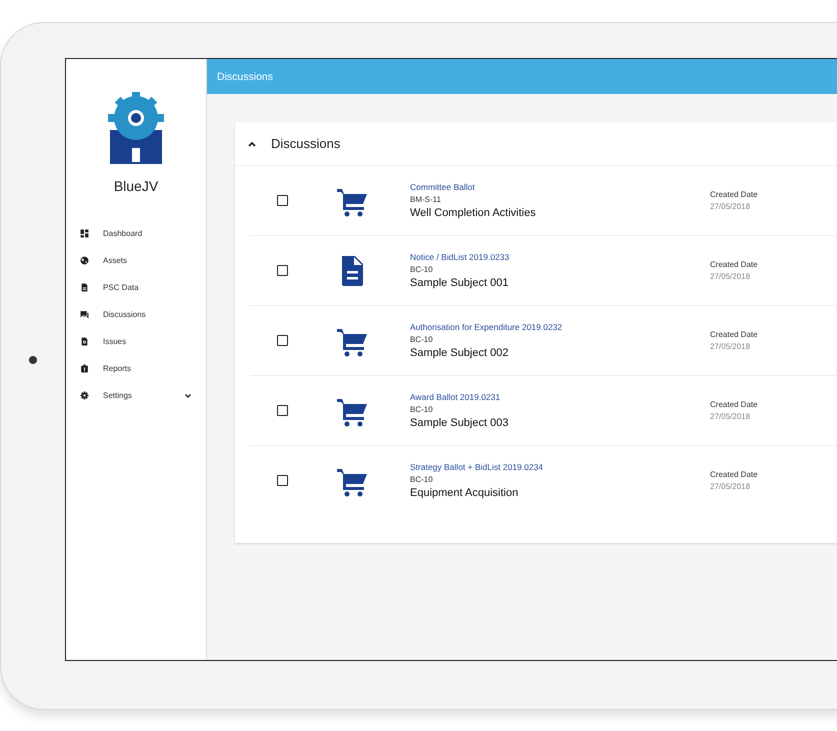  What do you see at coordinates (536, 144) in the screenshot?
I see `panel-header: Discussions` at bounding box center [536, 144].